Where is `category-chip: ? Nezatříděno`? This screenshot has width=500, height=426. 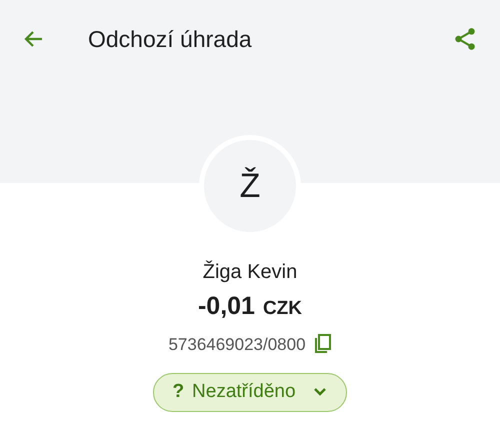 category-chip: ? Nezatříděno is located at coordinates (250, 392).